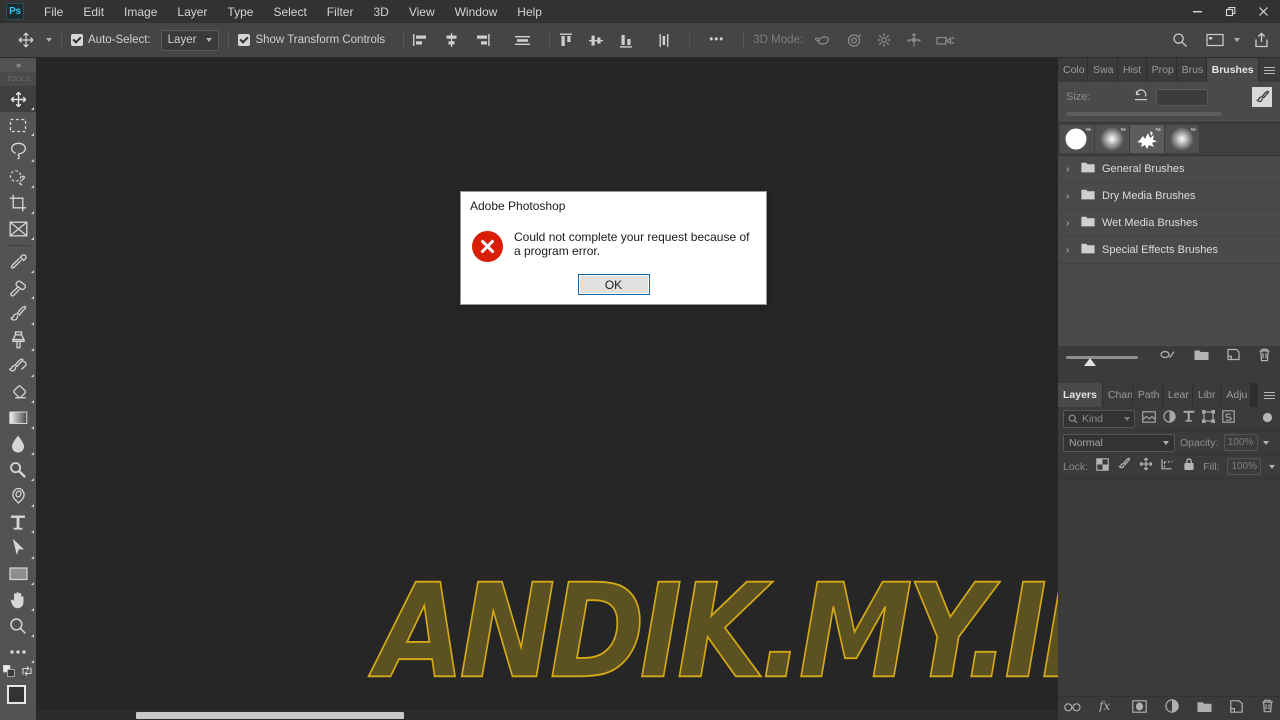 This screenshot has width=1280, height=720. I want to click on distribute-vertical-icon, so click(664, 40).